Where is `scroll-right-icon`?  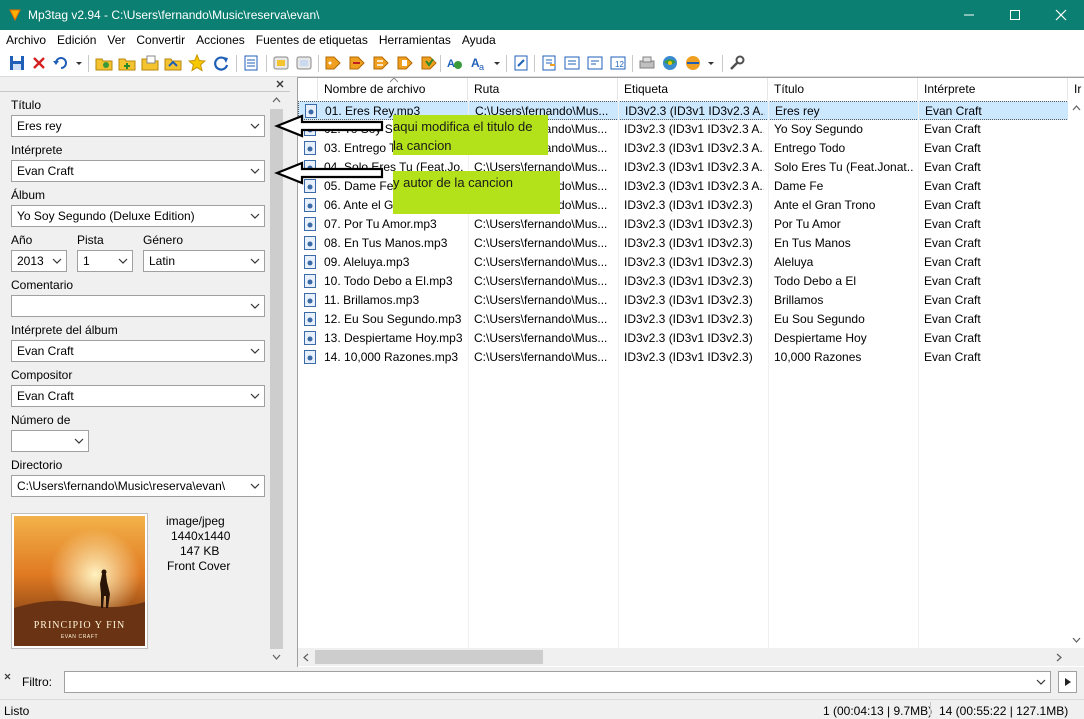 scroll-right-icon is located at coordinates (1058, 657).